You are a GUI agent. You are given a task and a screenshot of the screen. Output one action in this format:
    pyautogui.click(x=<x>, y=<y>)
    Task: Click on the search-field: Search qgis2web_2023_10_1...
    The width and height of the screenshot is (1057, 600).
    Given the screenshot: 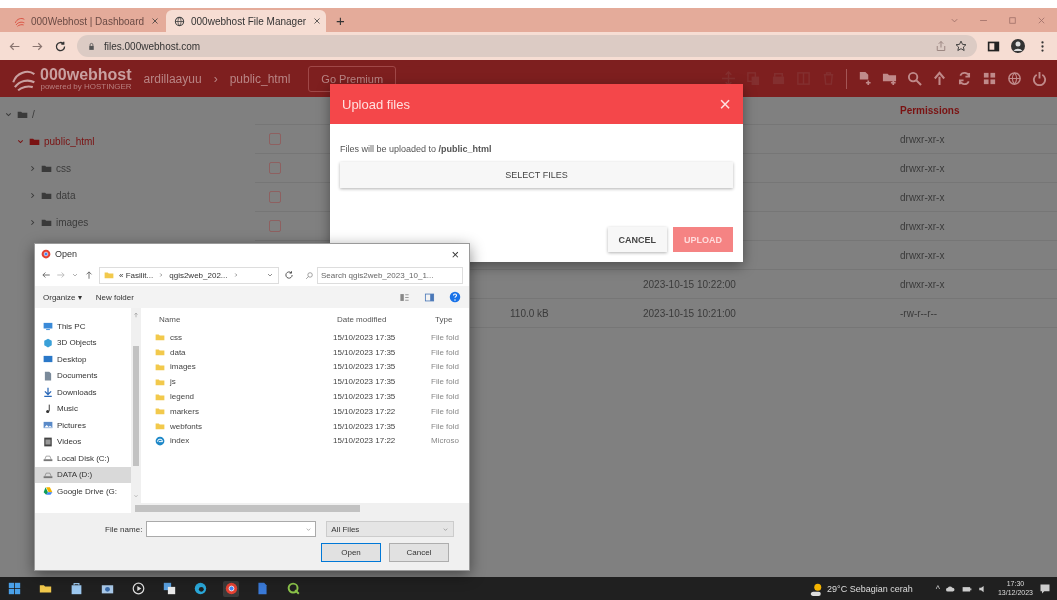 What is the action you would take?
    pyautogui.click(x=390, y=275)
    